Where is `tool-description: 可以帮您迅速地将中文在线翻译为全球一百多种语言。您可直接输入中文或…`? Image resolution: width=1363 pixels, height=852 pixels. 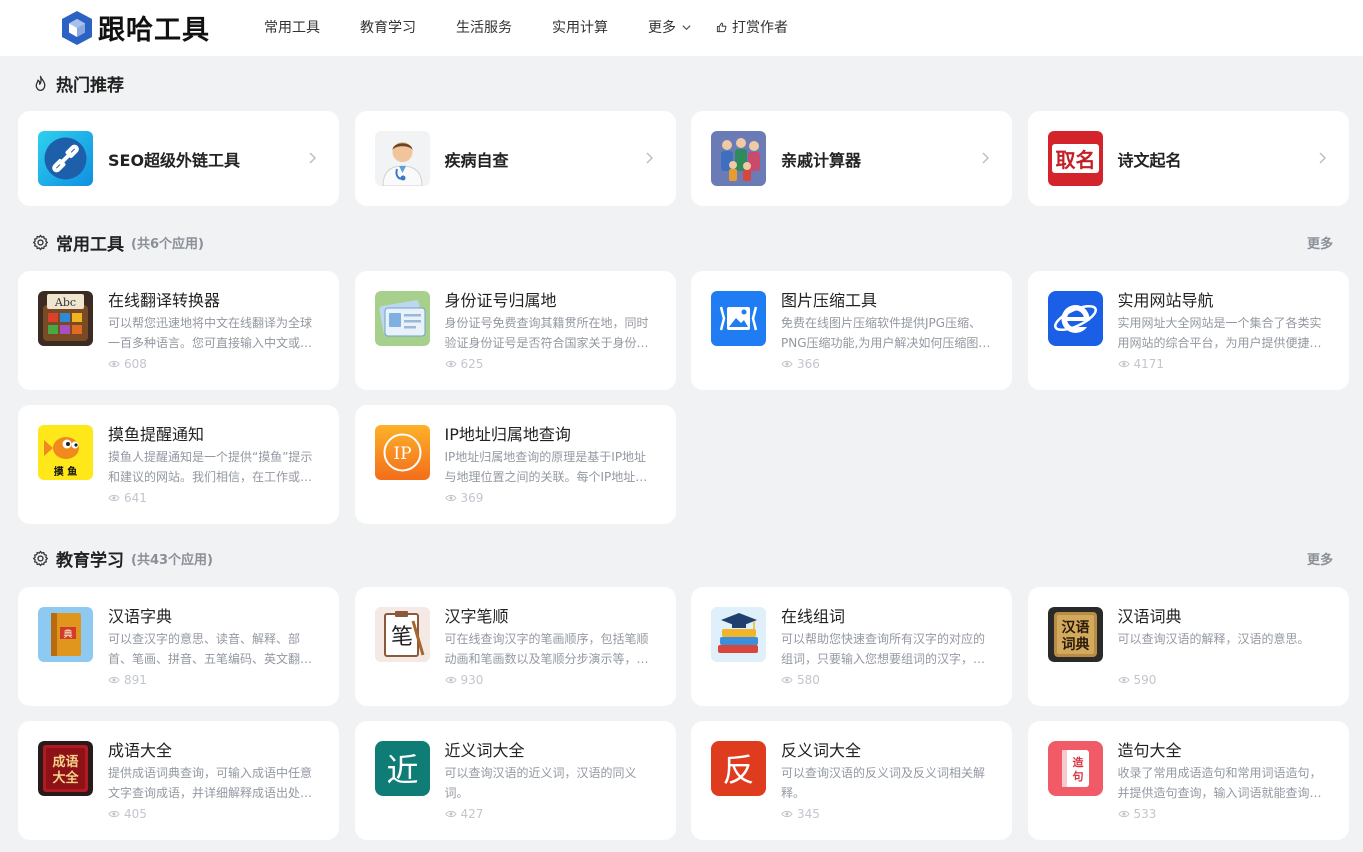
tool-description: 可以帮您迅速地将中文在线翻译为全球一百多种语言。您可直接输入中文或… is located at coordinates (210, 333).